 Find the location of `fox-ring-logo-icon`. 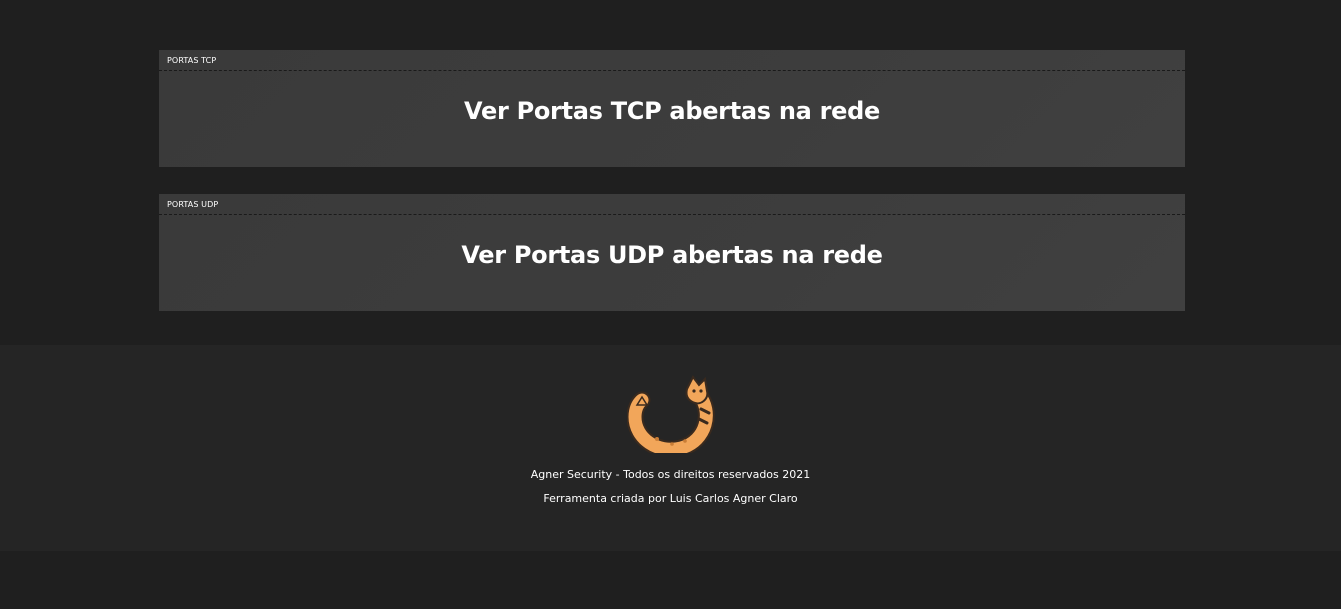

fox-ring-logo-icon is located at coordinates (671, 416).